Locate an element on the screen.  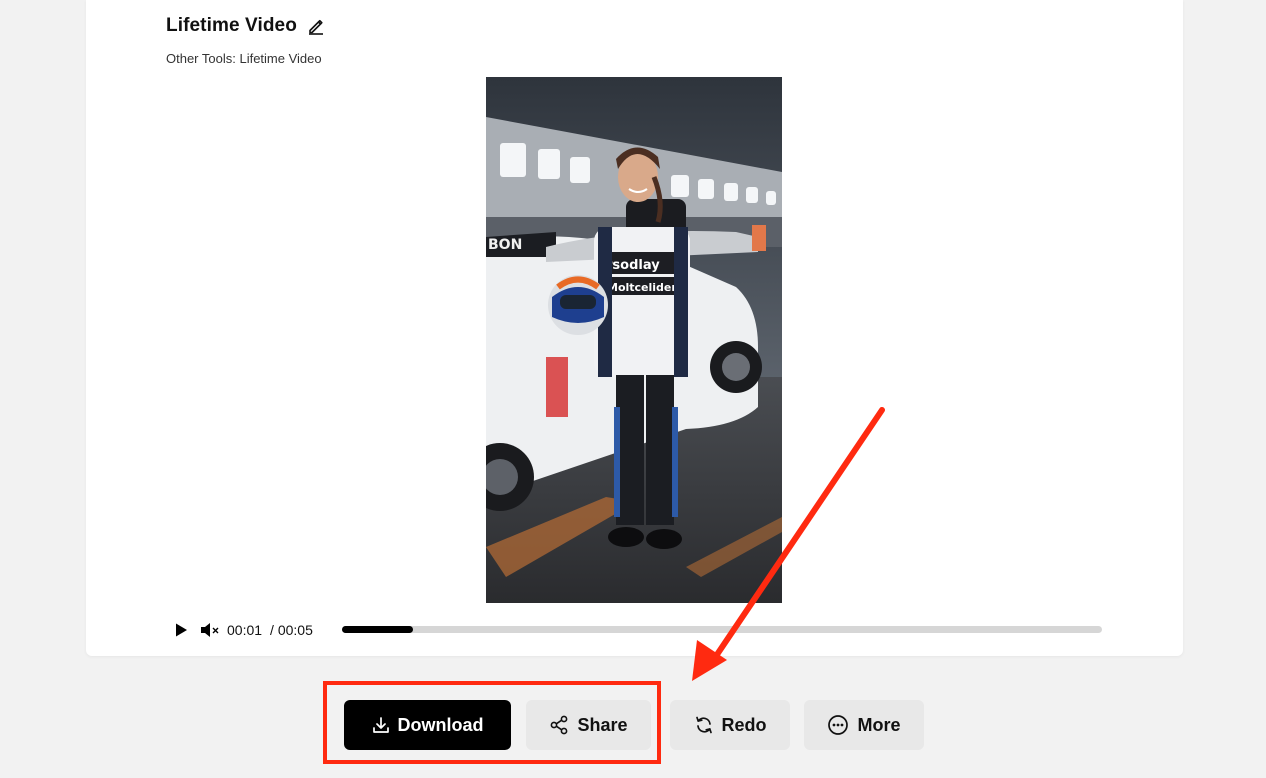
current-time: 00:01 is located at coordinates (245, 630).